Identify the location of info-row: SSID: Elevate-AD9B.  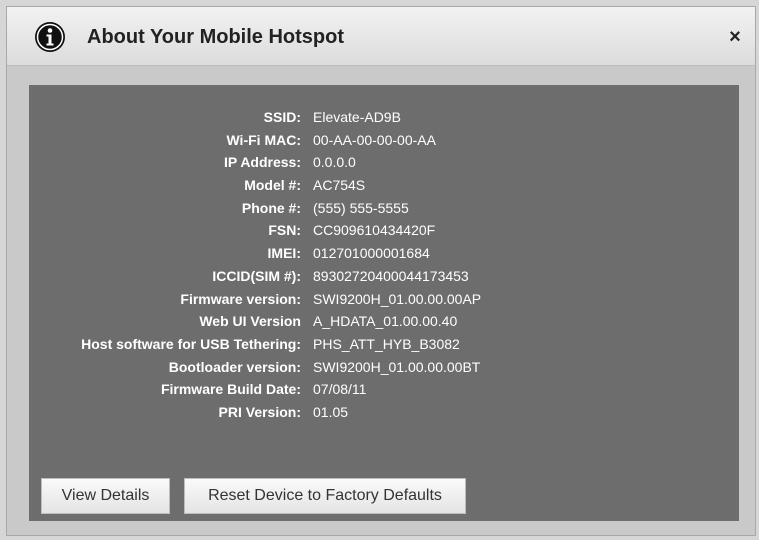
(384, 117).